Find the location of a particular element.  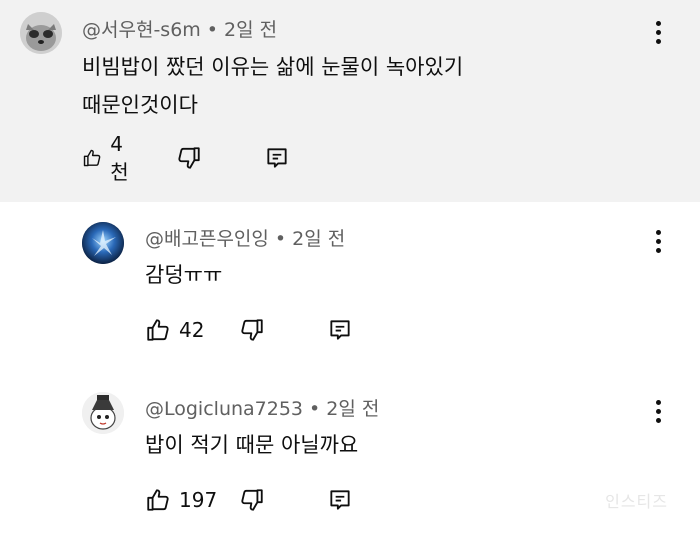

comment-meta: @서우현-s6m • 2일 전 is located at coordinates (179, 28).